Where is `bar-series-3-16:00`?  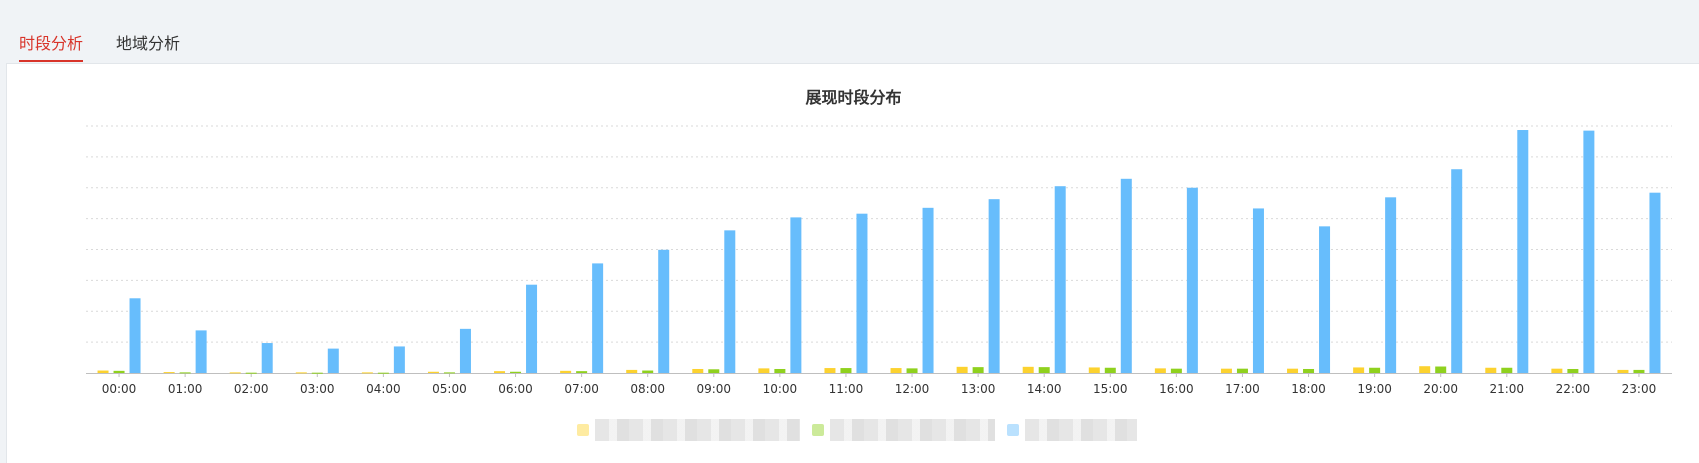 bar-series-3-16:00 is located at coordinates (1192, 280).